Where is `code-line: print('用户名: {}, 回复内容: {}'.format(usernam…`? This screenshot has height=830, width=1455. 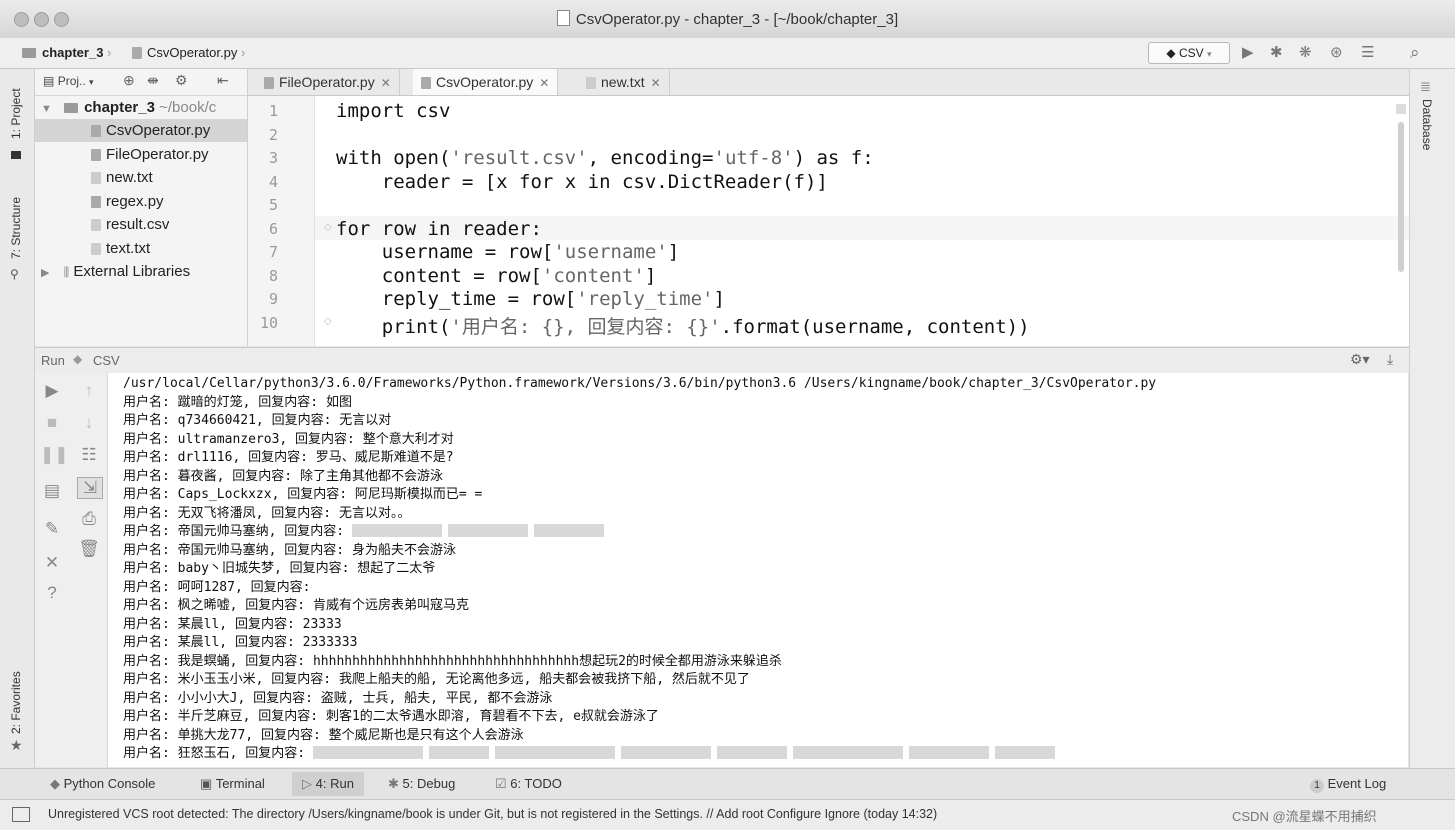 code-line: print('用户名: {}, 回复内容: {}'.format(usernam… is located at coordinates (683, 325).